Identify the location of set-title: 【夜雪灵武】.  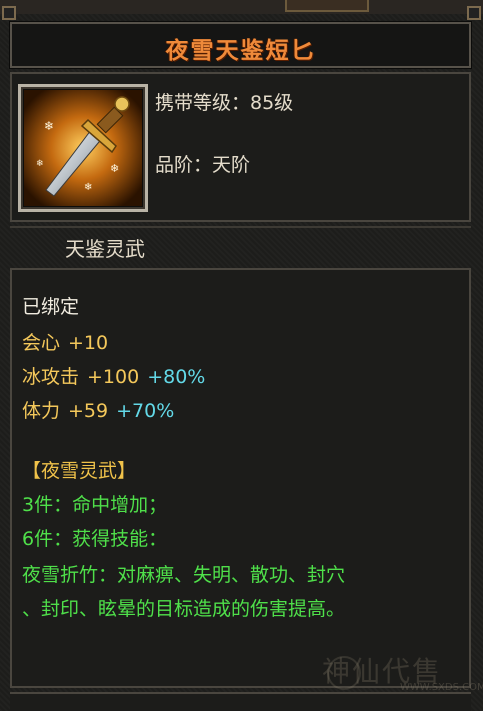
(79, 471).